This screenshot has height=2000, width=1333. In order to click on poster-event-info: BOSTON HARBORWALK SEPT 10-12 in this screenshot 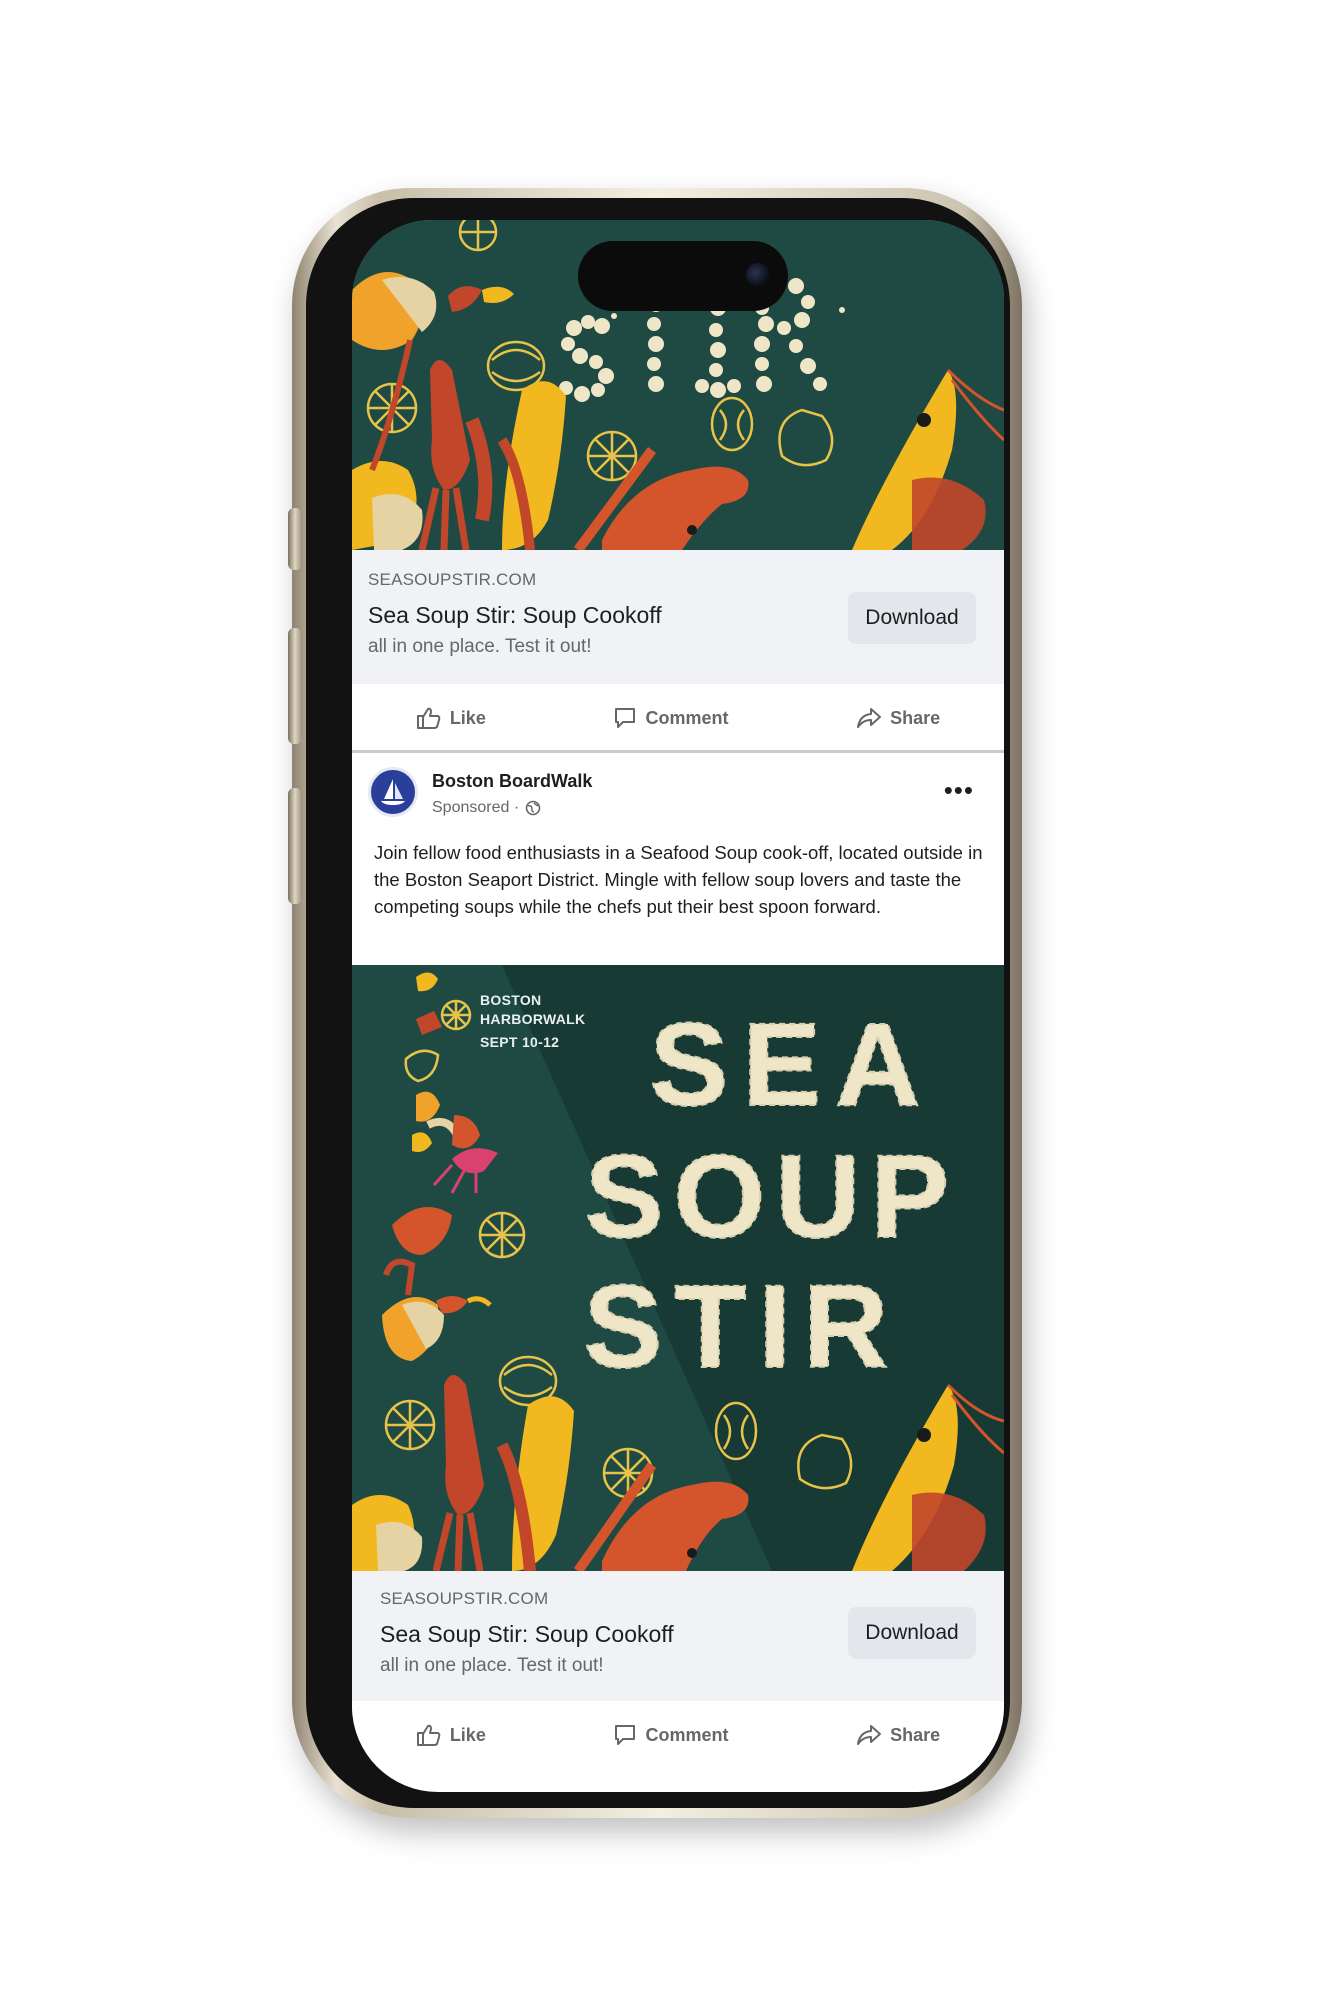, I will do `click(560, 1021)`.